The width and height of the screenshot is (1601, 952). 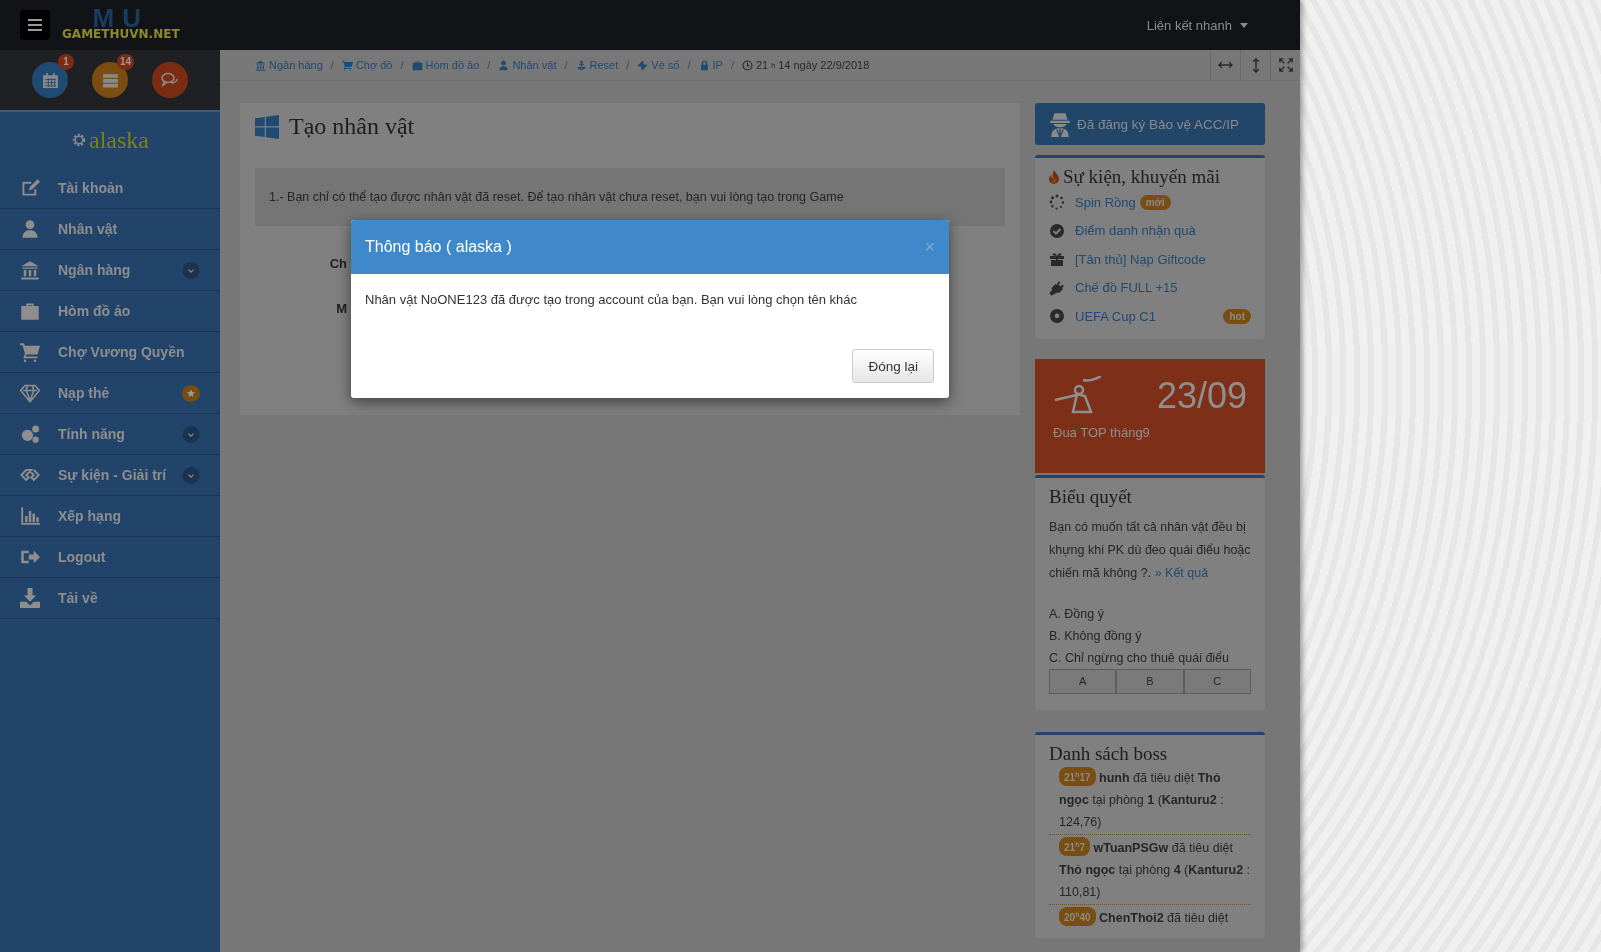 What do you see at coordinates (439, 247) in the screenshot?
I see `dialog-title: Thông báo ( alaska )` at bounding box center [439, 247].